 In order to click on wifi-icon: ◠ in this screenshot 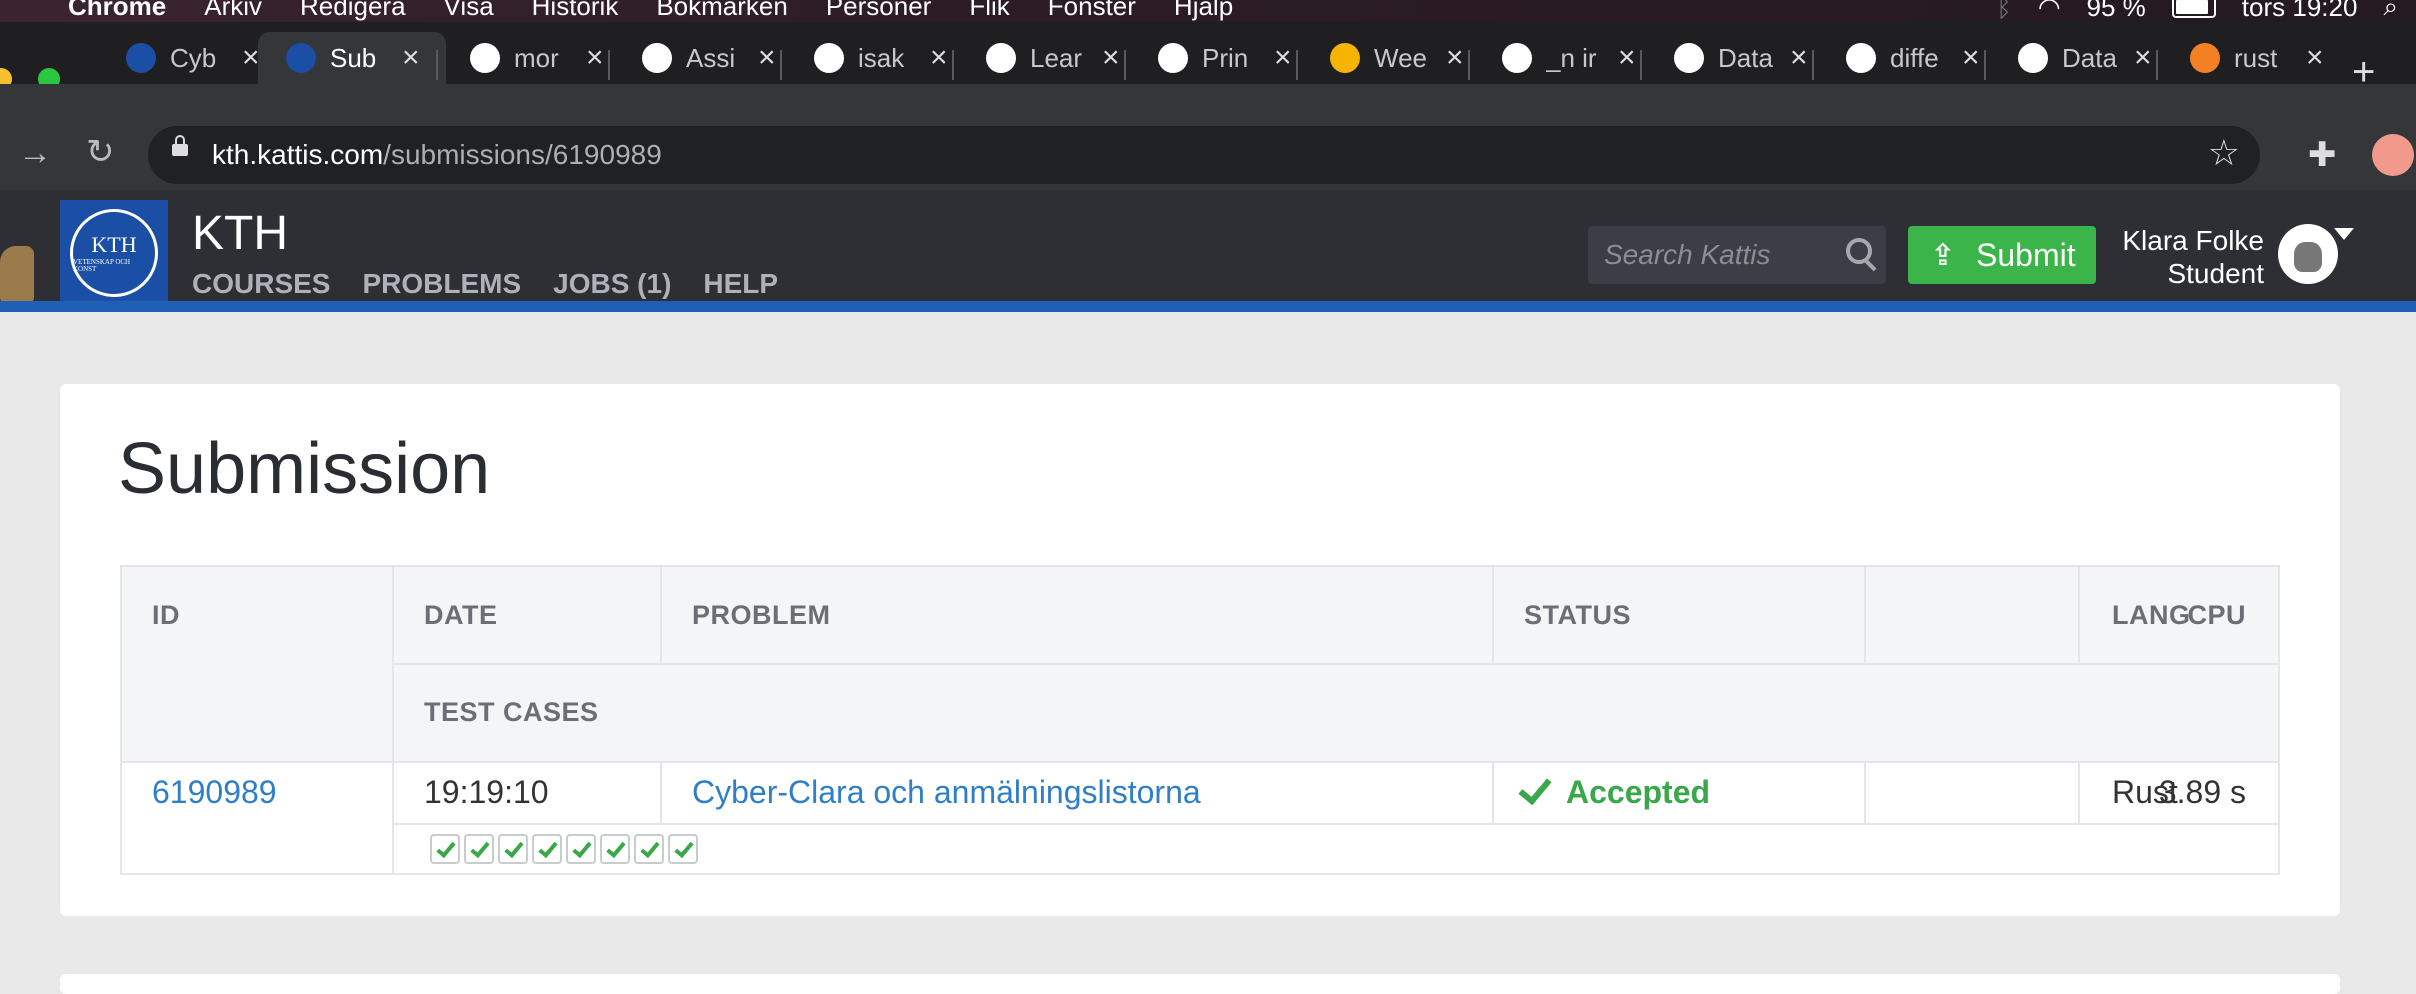, I will do `click(2049, 11)`.